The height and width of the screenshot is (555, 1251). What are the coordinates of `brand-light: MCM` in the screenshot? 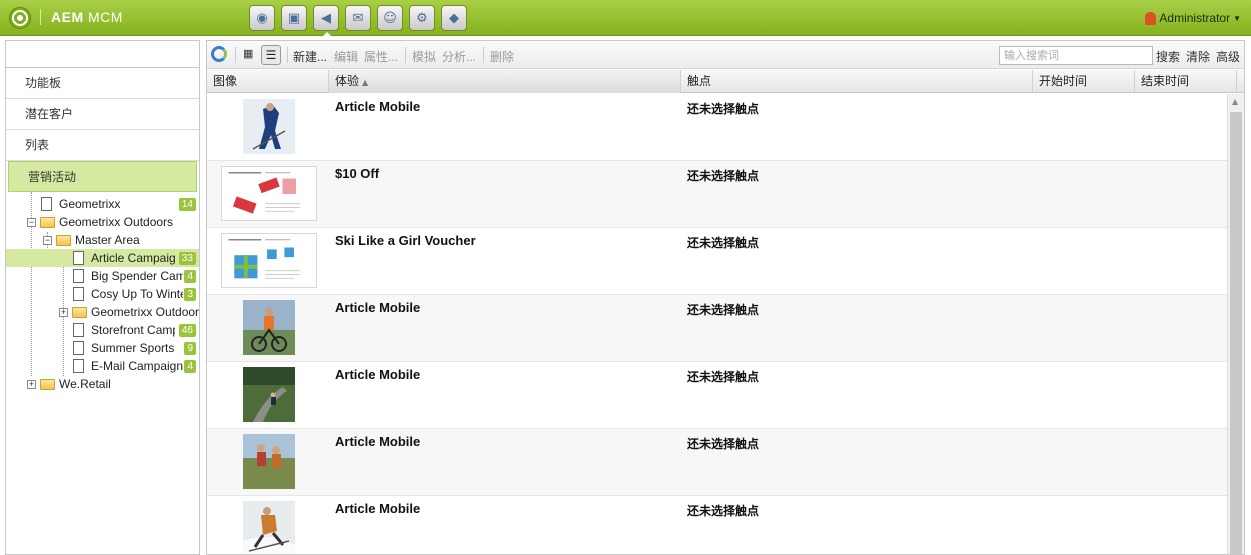 It's located at (105, 17).